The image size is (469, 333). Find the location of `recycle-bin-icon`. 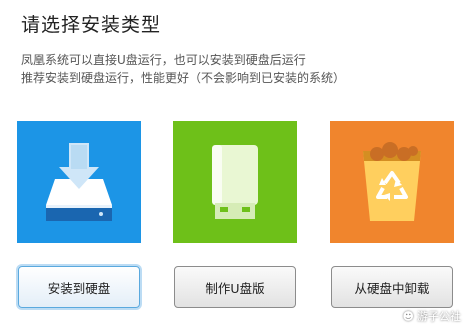

recycle-bin-icon is located at coordinates (392, 181).